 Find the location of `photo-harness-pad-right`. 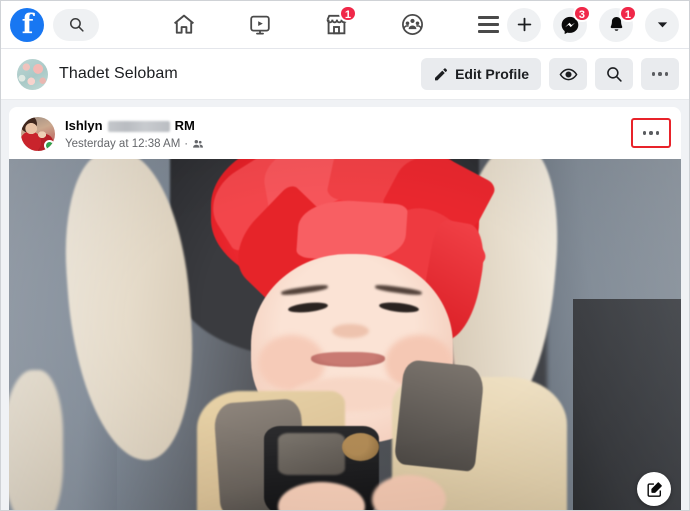

photo-harness-pad-right is located at coordinates (439, 415).